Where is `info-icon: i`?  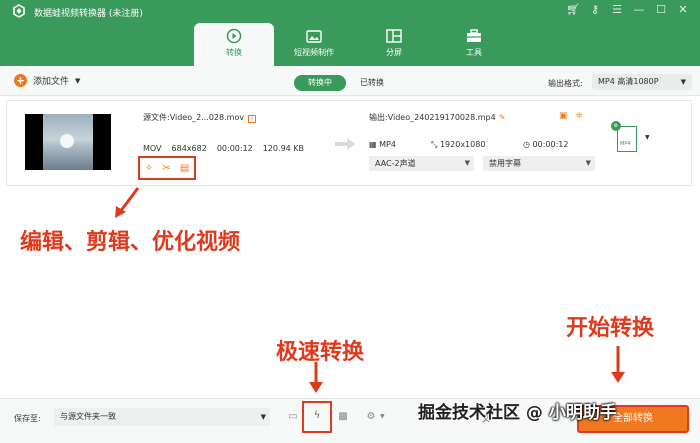
info-icon: i is located at coordinates (252, 119).